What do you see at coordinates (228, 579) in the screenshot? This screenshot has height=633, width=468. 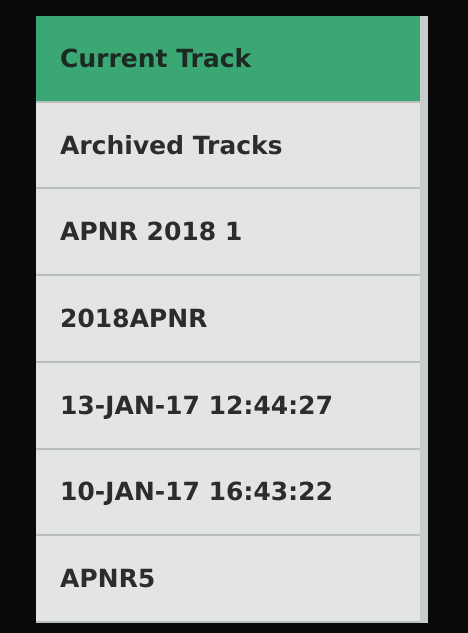 I see `track-list-item: APNR5` at bounding box center [228, 579].